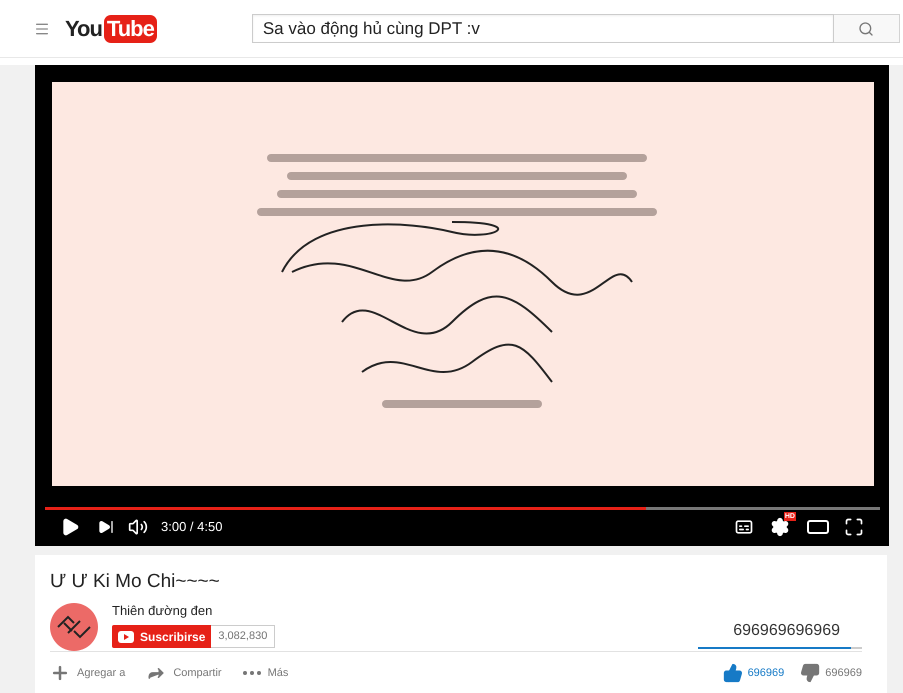 The height and width of the screenshot is (693, 903). What do you see at coordinates (162, 636) in the screenshot?
I see `subscribe-button: Suscribirse` at bounding box center [162, 636].